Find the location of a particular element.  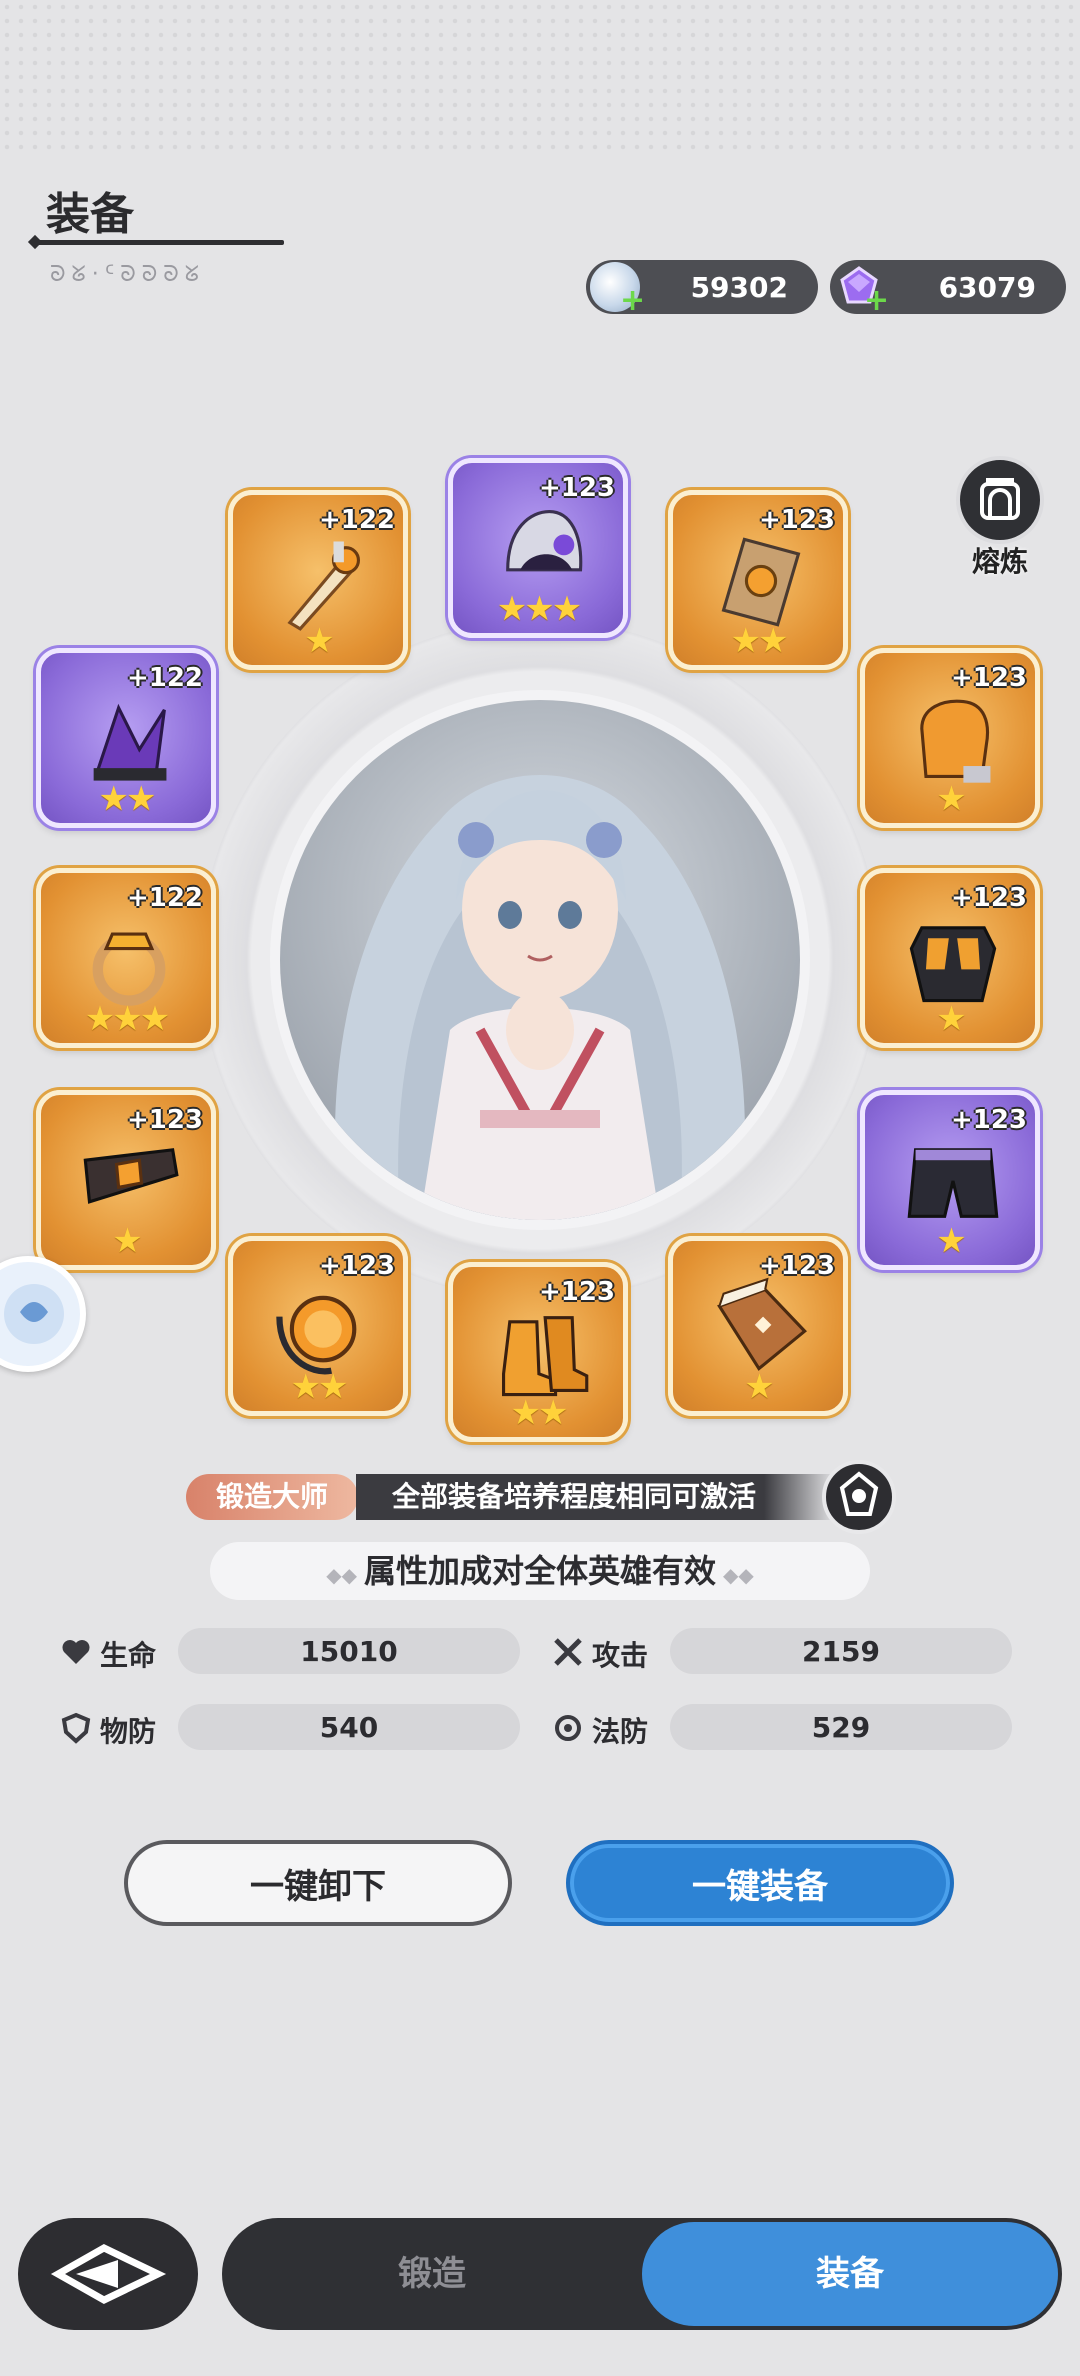

slot-helmet: +123 ★★★ is located at coordinates (538, 548).